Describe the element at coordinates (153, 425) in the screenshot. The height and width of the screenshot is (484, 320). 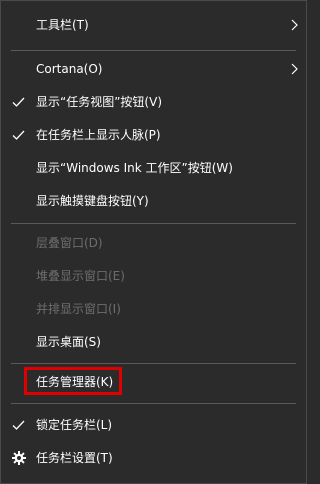
I see `menu-item-lock-taskbar: 锁定任务栏(L)` at that location.